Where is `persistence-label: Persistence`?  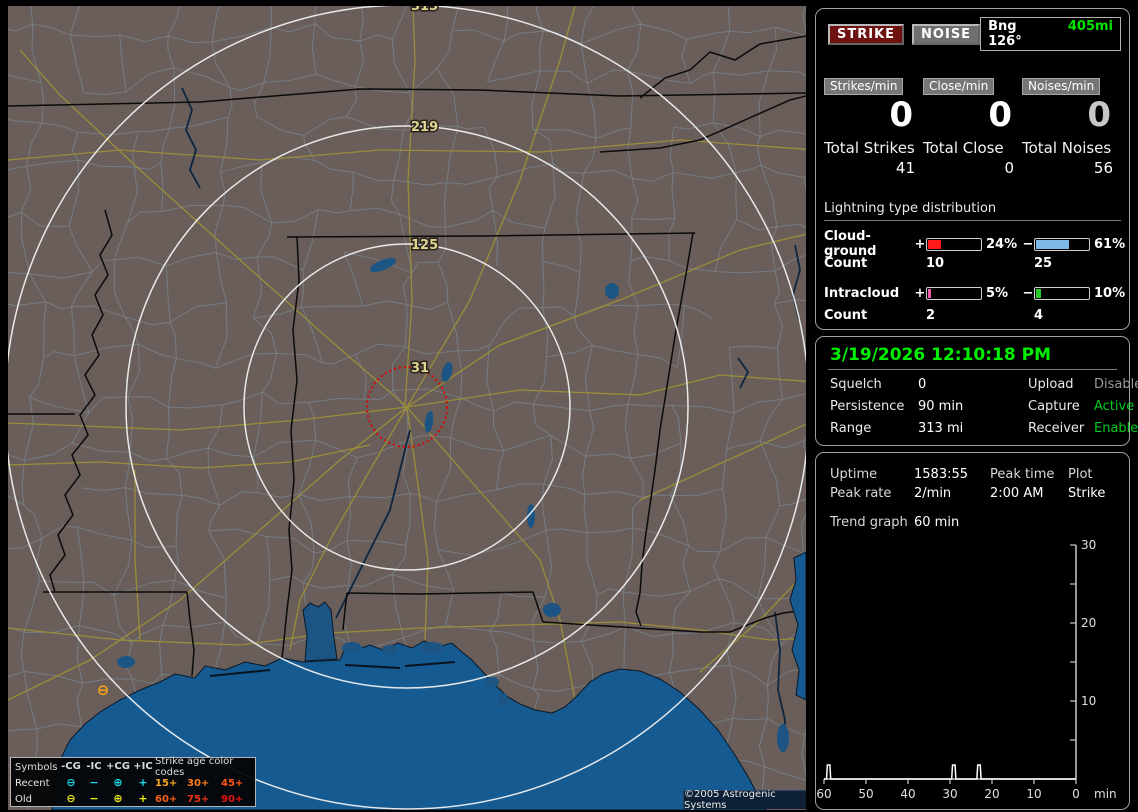
persistence-label: Persistence is located at coordinates (867, 406).